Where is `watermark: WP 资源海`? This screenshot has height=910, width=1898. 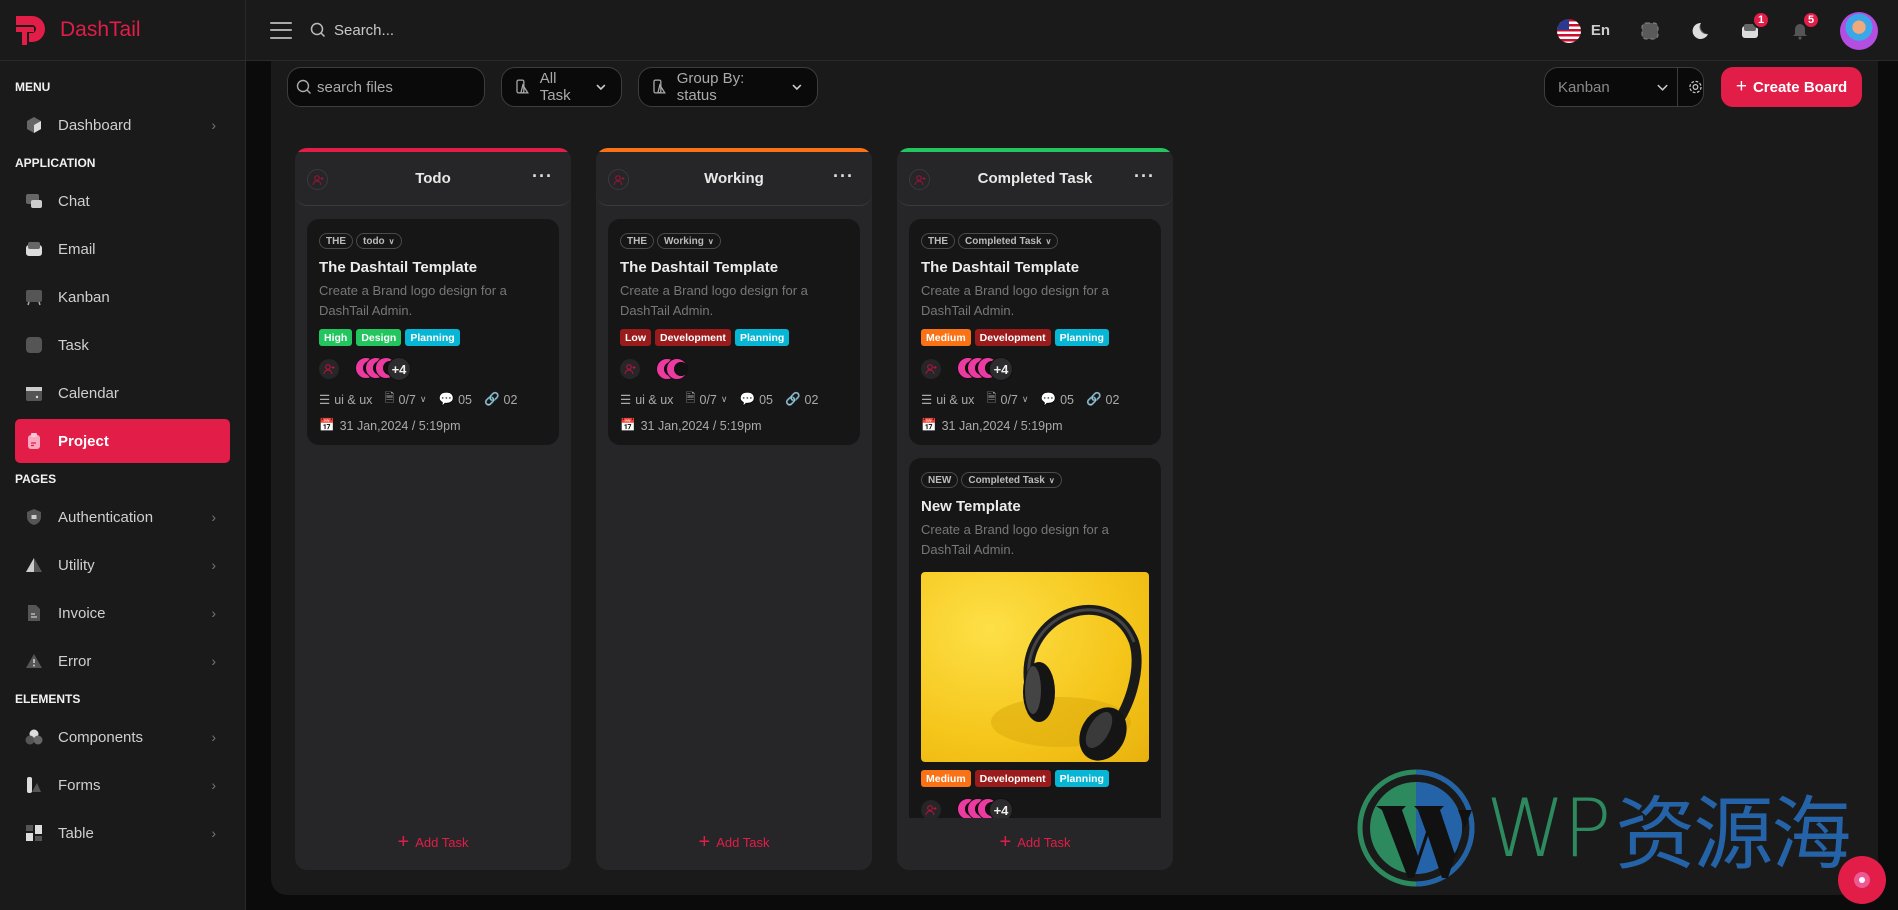 watermark: WP 资源海 is located at coordinates (1603, 828).